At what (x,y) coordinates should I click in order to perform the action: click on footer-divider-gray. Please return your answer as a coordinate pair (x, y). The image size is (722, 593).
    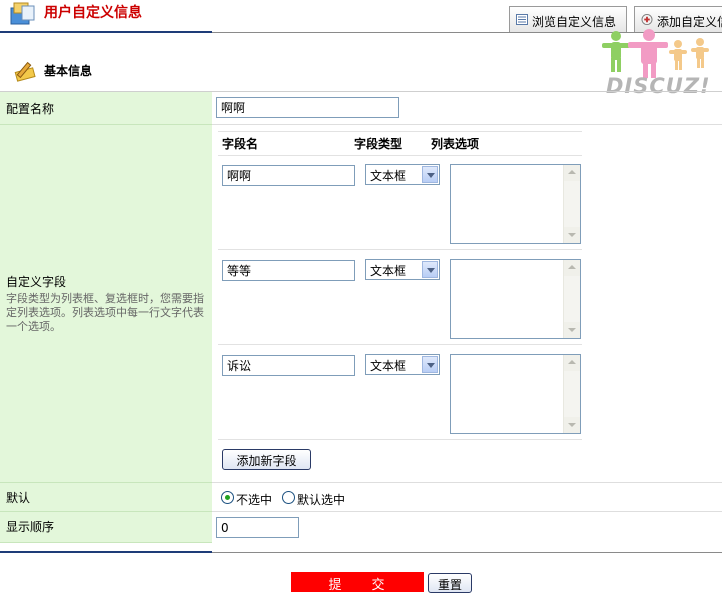
    Looking at the image, I should click on (467, 552).